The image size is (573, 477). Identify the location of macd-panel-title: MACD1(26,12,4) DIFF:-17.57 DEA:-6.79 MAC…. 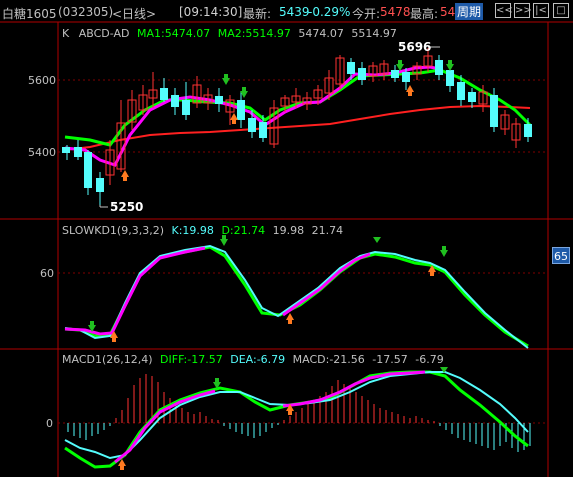
(253, 359).